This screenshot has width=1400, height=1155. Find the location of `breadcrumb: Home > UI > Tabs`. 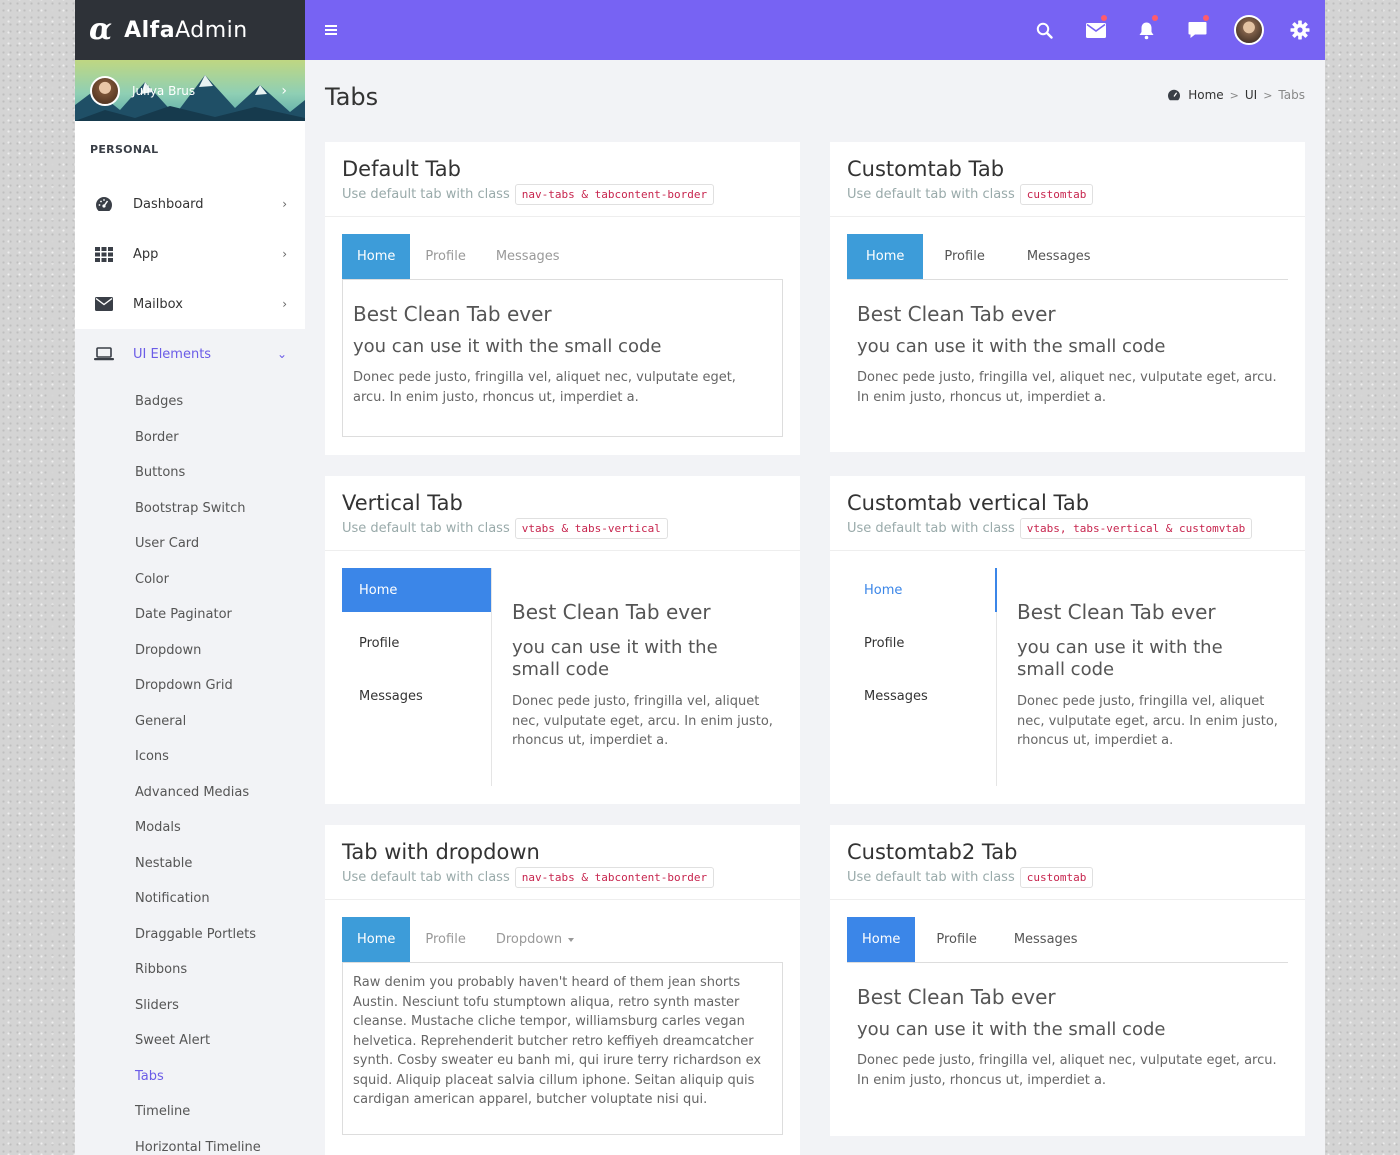

breadcrumb: Home > UI > Tabs is located at coordinates (1236, 95).